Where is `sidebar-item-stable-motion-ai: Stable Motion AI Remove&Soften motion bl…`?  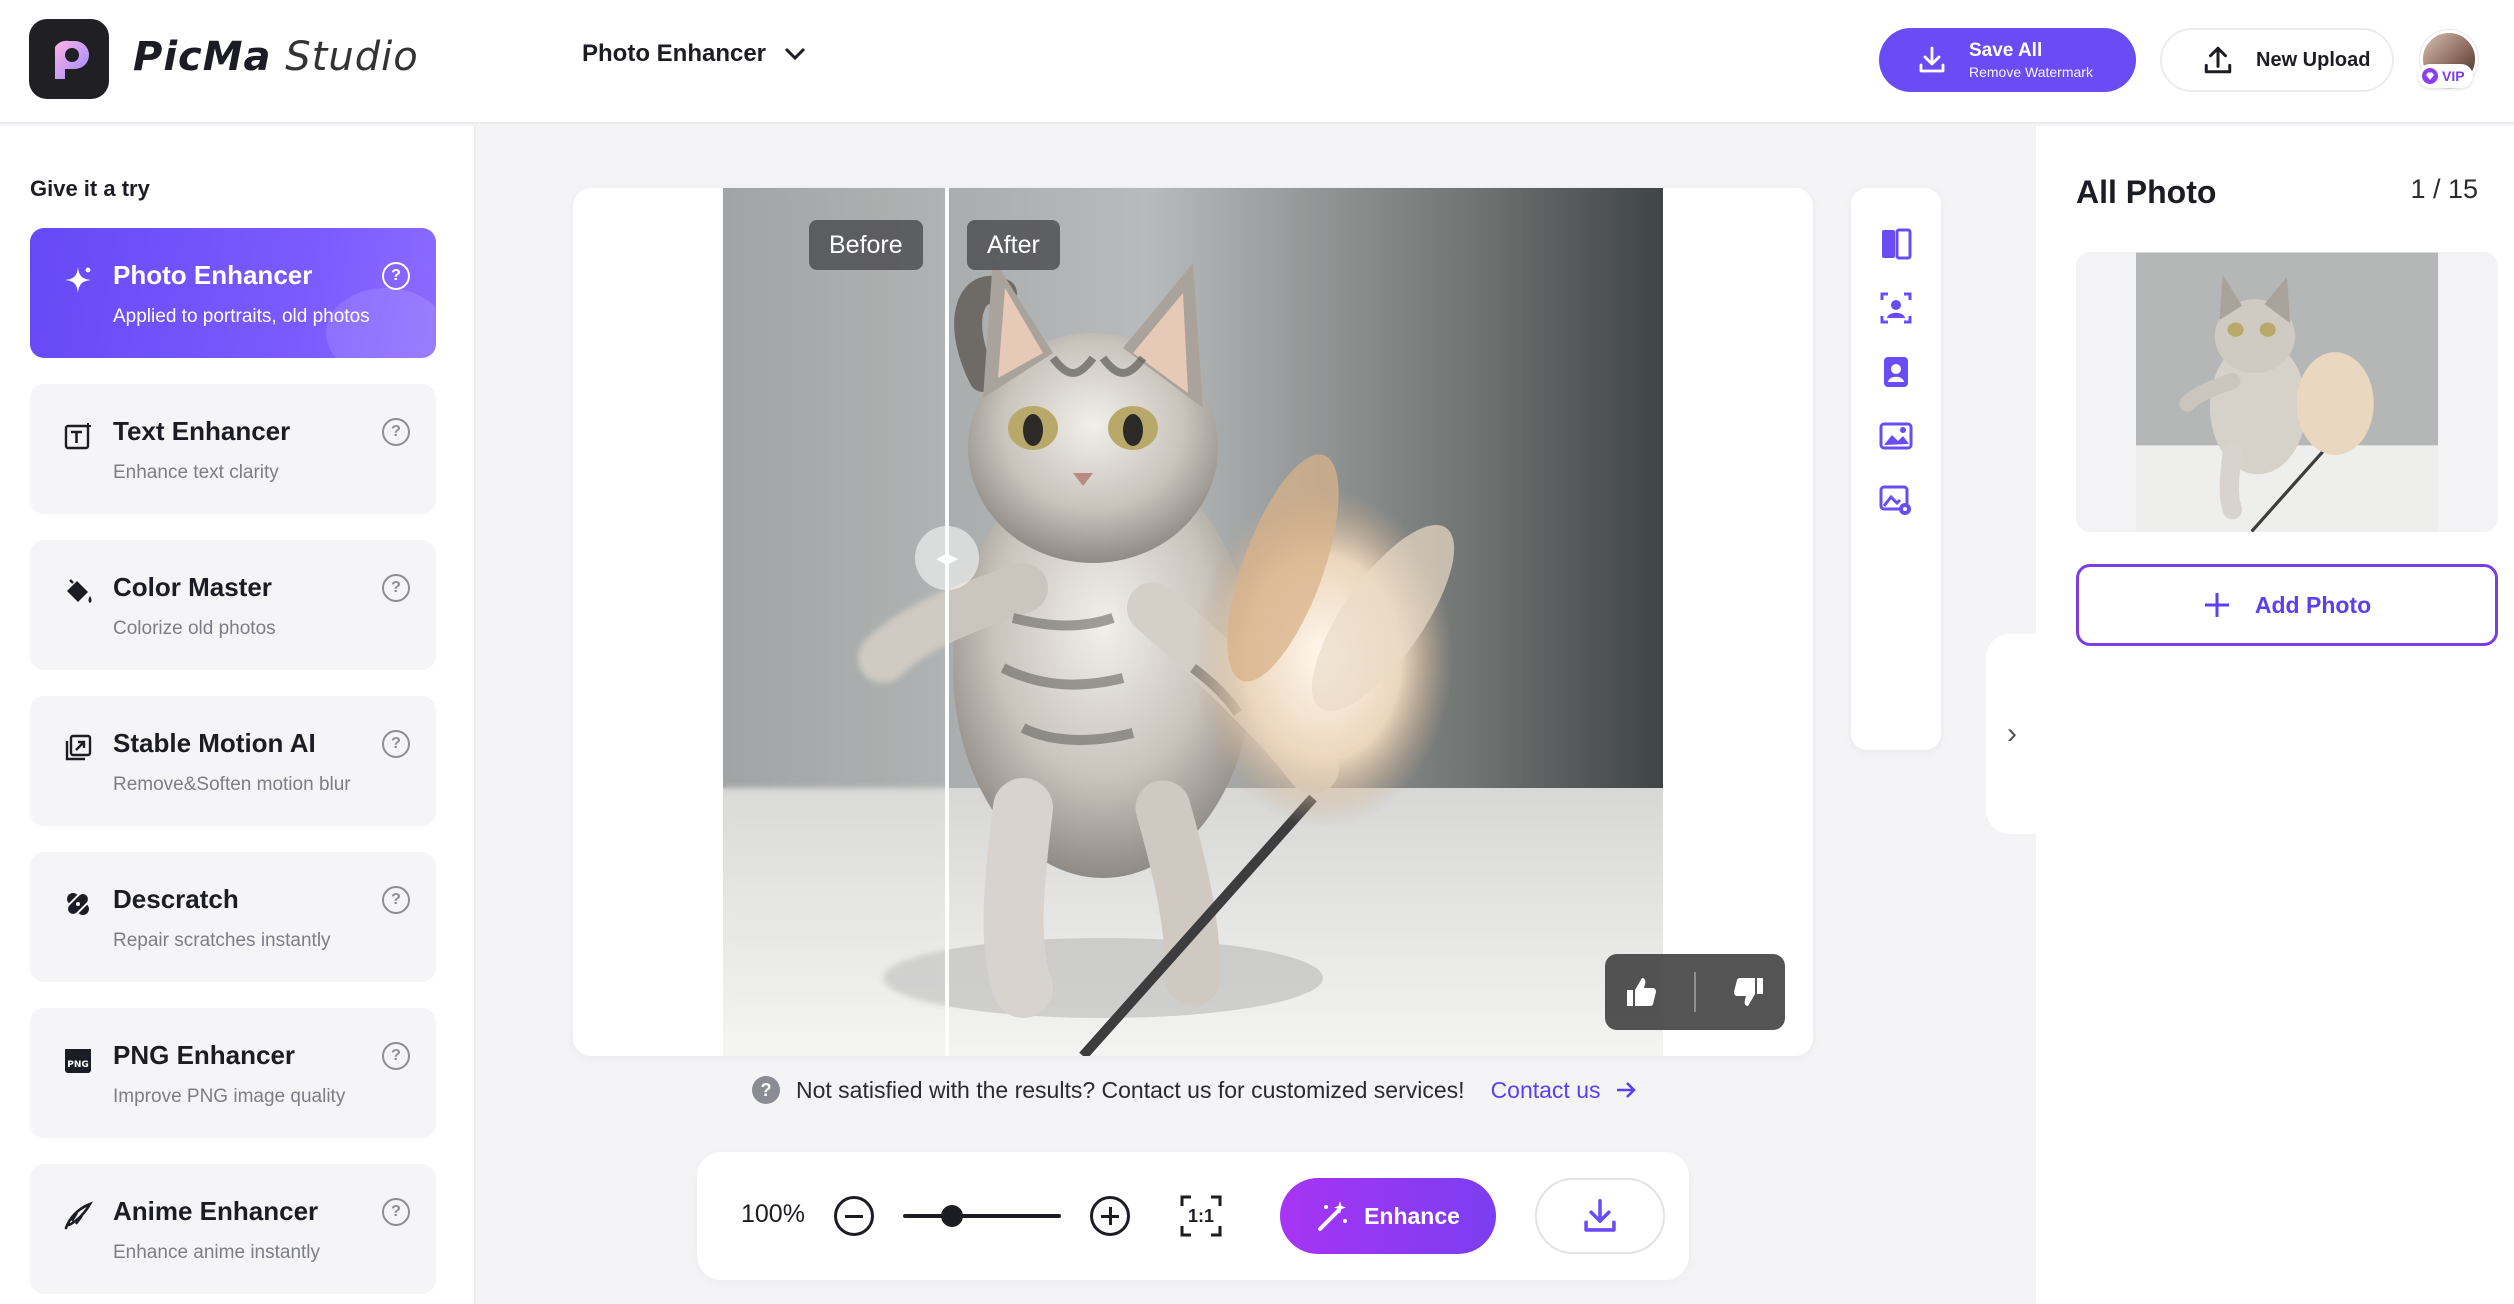
sidebar-item-stable-motion-ai: Stable Motion AI Remove&Soften motion bl… is located at coordinates (233, 761).